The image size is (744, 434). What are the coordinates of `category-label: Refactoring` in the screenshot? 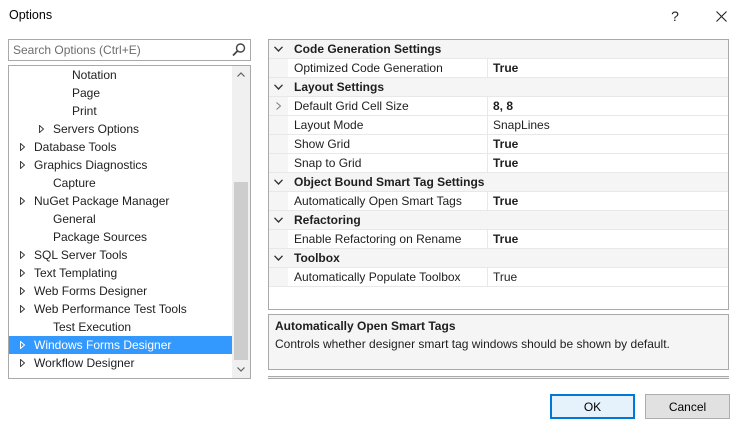 It's located at (327, 220).